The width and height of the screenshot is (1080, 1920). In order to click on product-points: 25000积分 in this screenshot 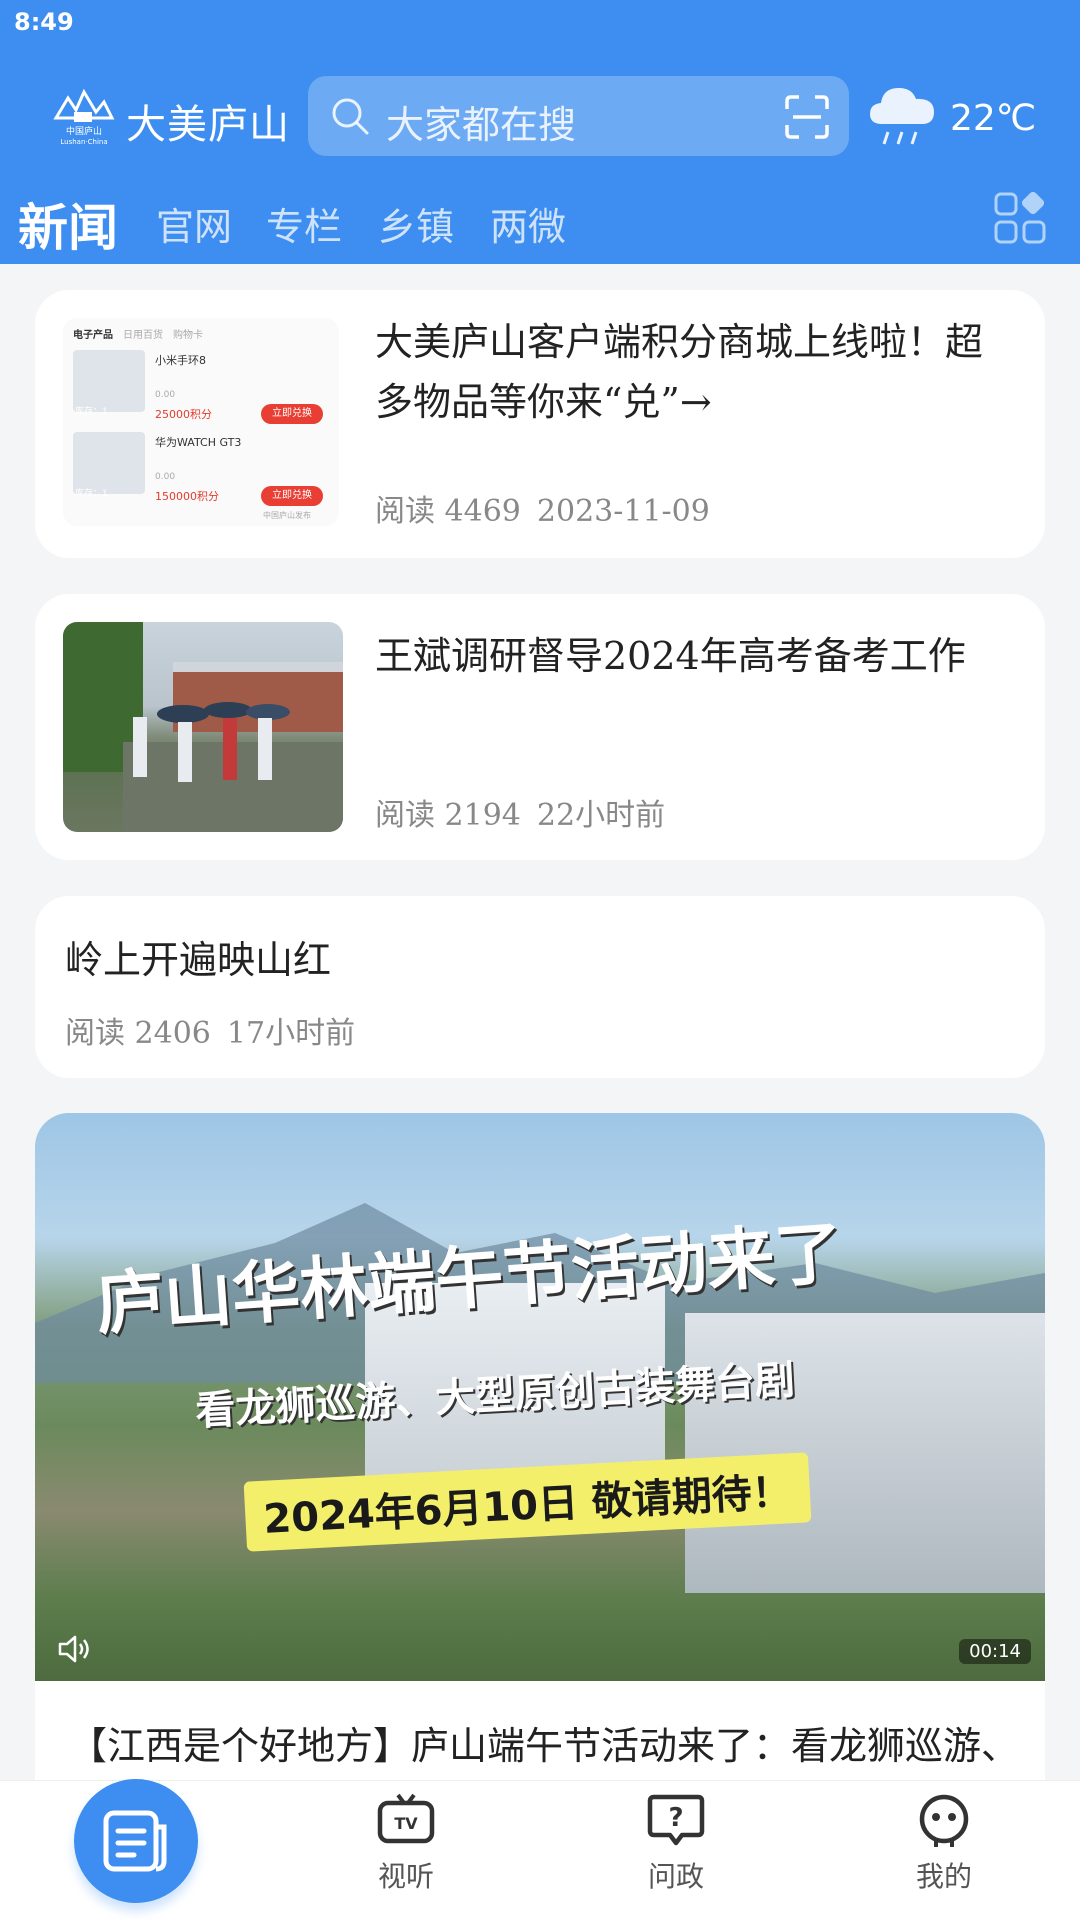, I will do `click(183, 414)`.